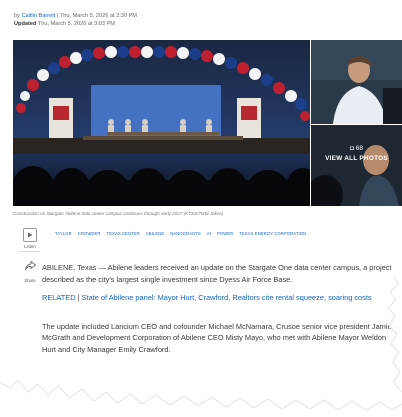  I want to click on speaker-photo, so click(356, 82).